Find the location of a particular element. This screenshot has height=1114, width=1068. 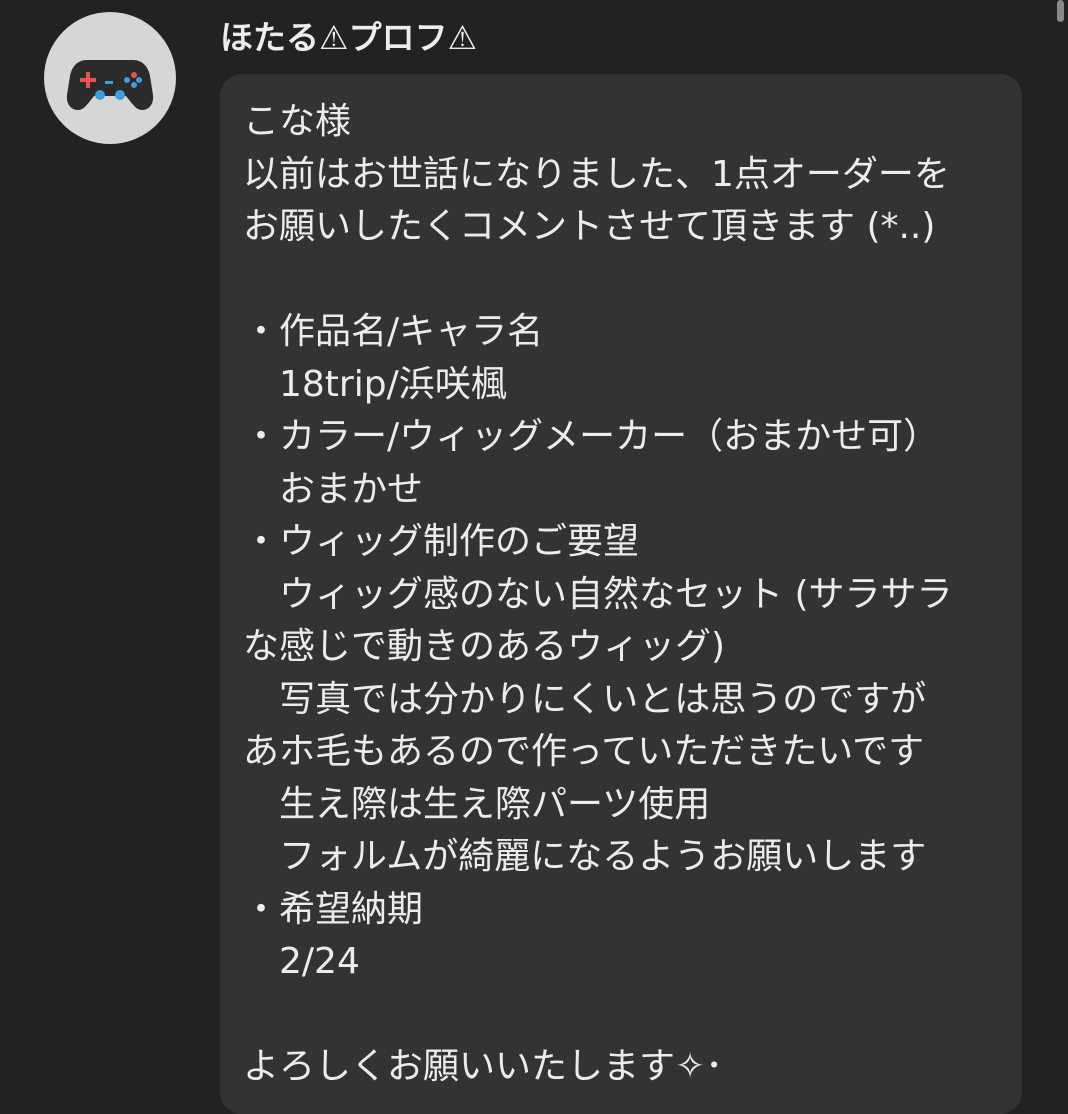

message-line: 18trip/浜咲楓 is located at coordinates (375, 384).